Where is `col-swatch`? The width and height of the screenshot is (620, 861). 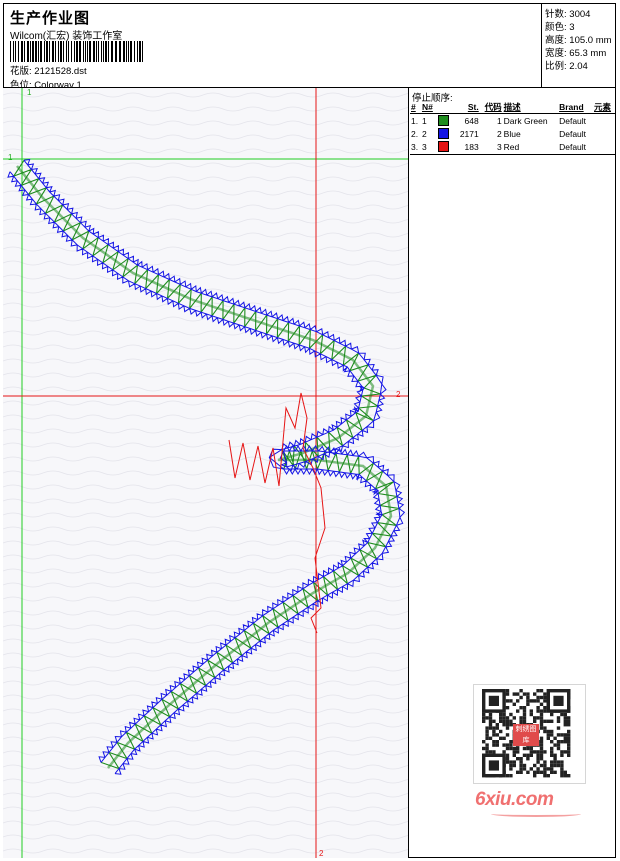
col-swatch is located at coordinates (445, 107).